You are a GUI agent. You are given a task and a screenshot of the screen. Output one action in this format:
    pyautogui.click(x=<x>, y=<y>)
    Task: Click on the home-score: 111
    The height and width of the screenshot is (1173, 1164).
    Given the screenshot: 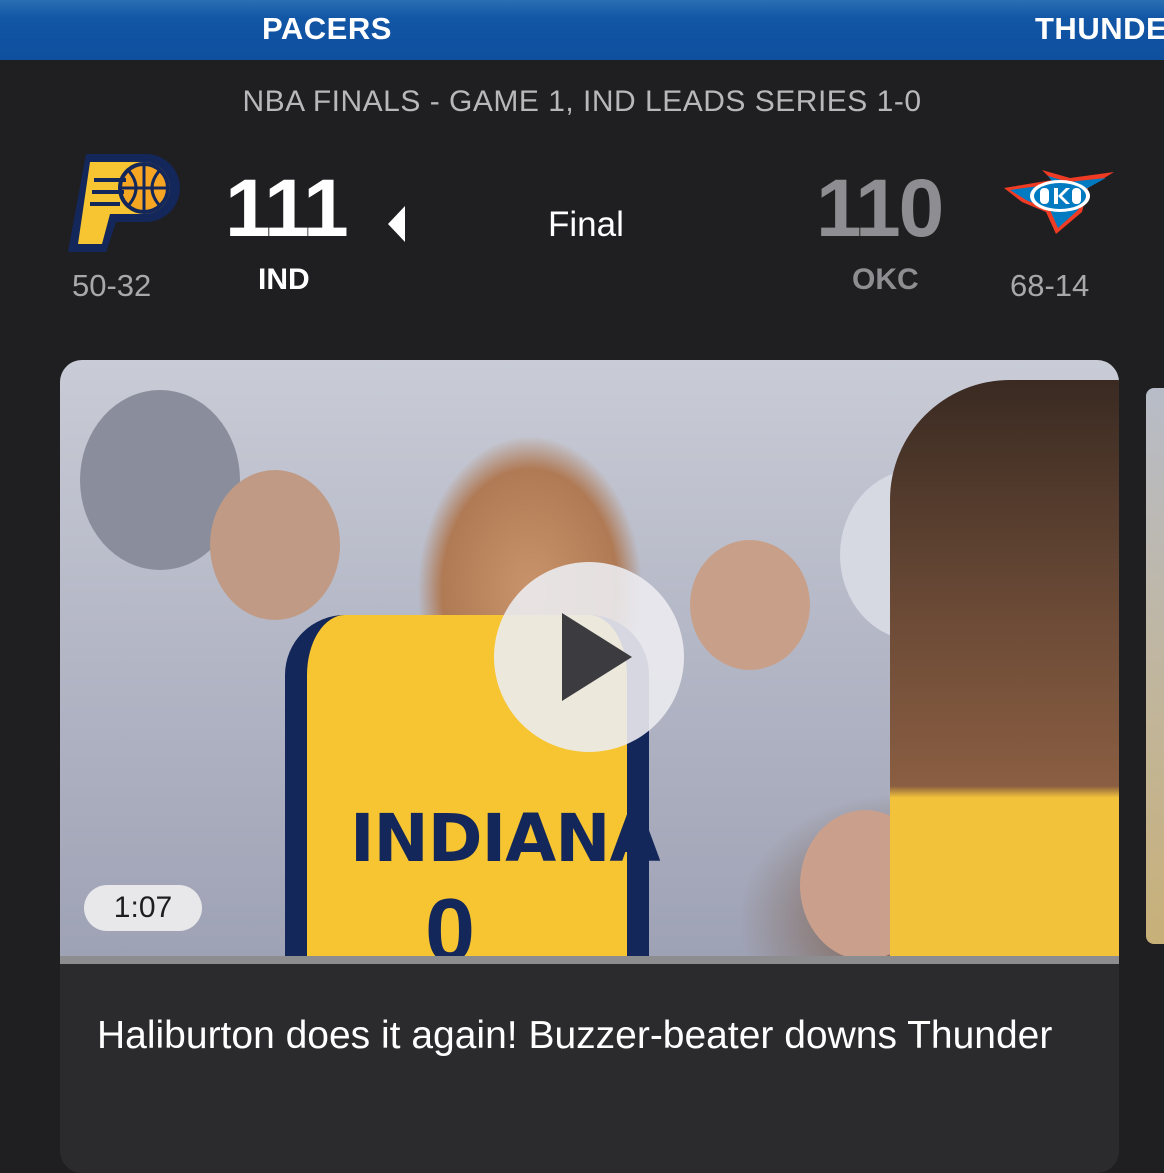 What is the action you would take?
    pyautogui.click(x=287, y=208)
    